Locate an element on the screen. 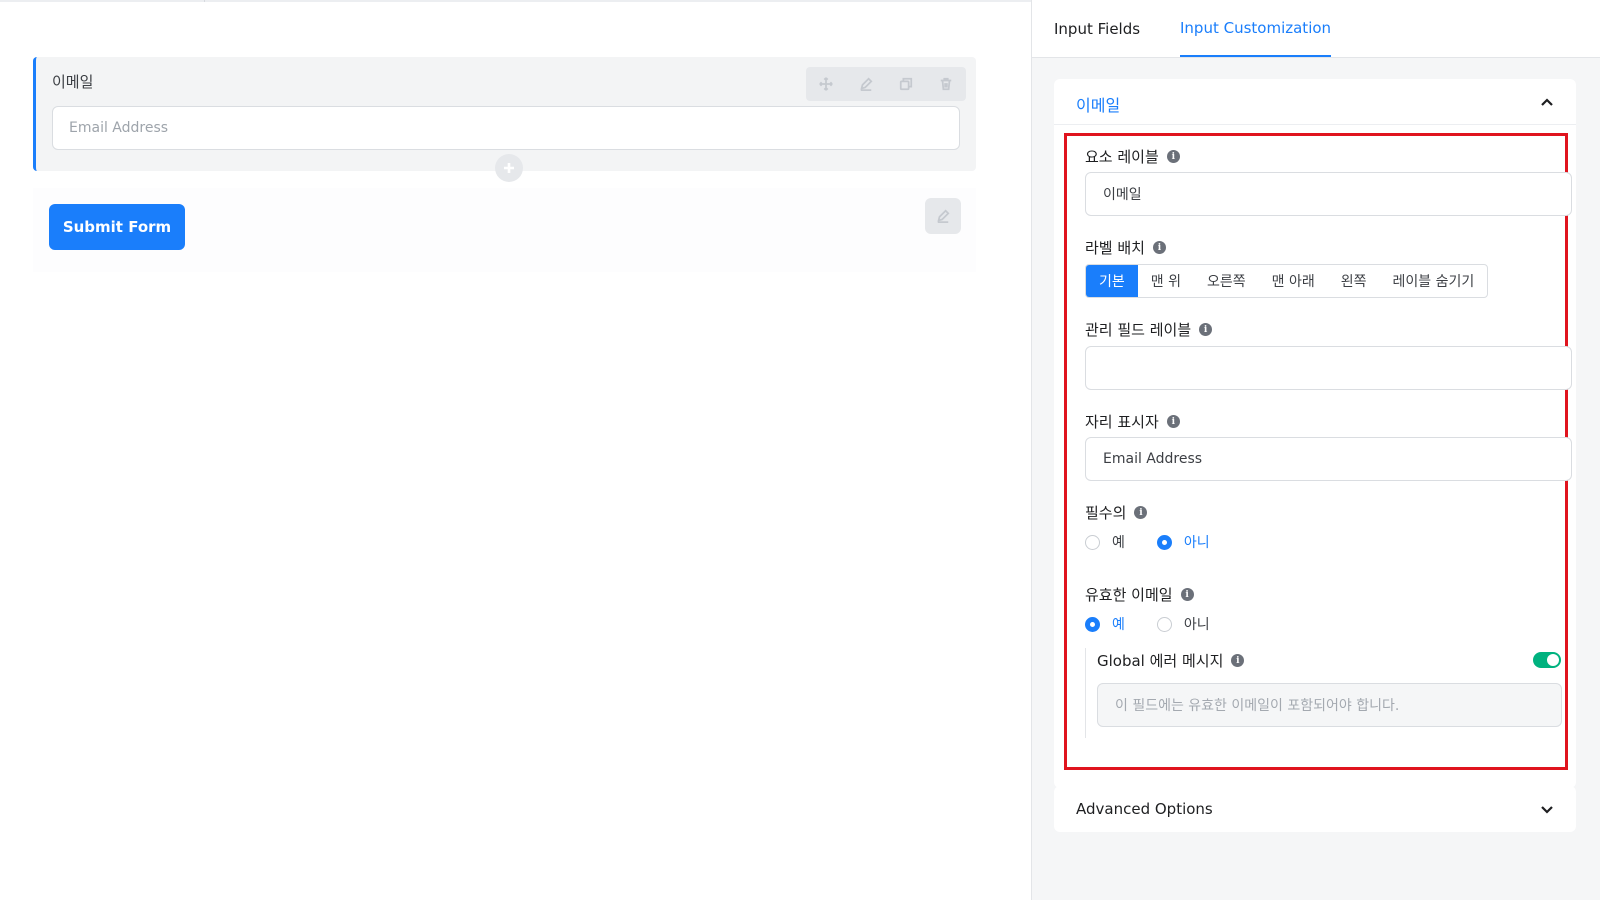  placement-option-hide: 레이블 숨기기 is located at coordinates (1433, 281).